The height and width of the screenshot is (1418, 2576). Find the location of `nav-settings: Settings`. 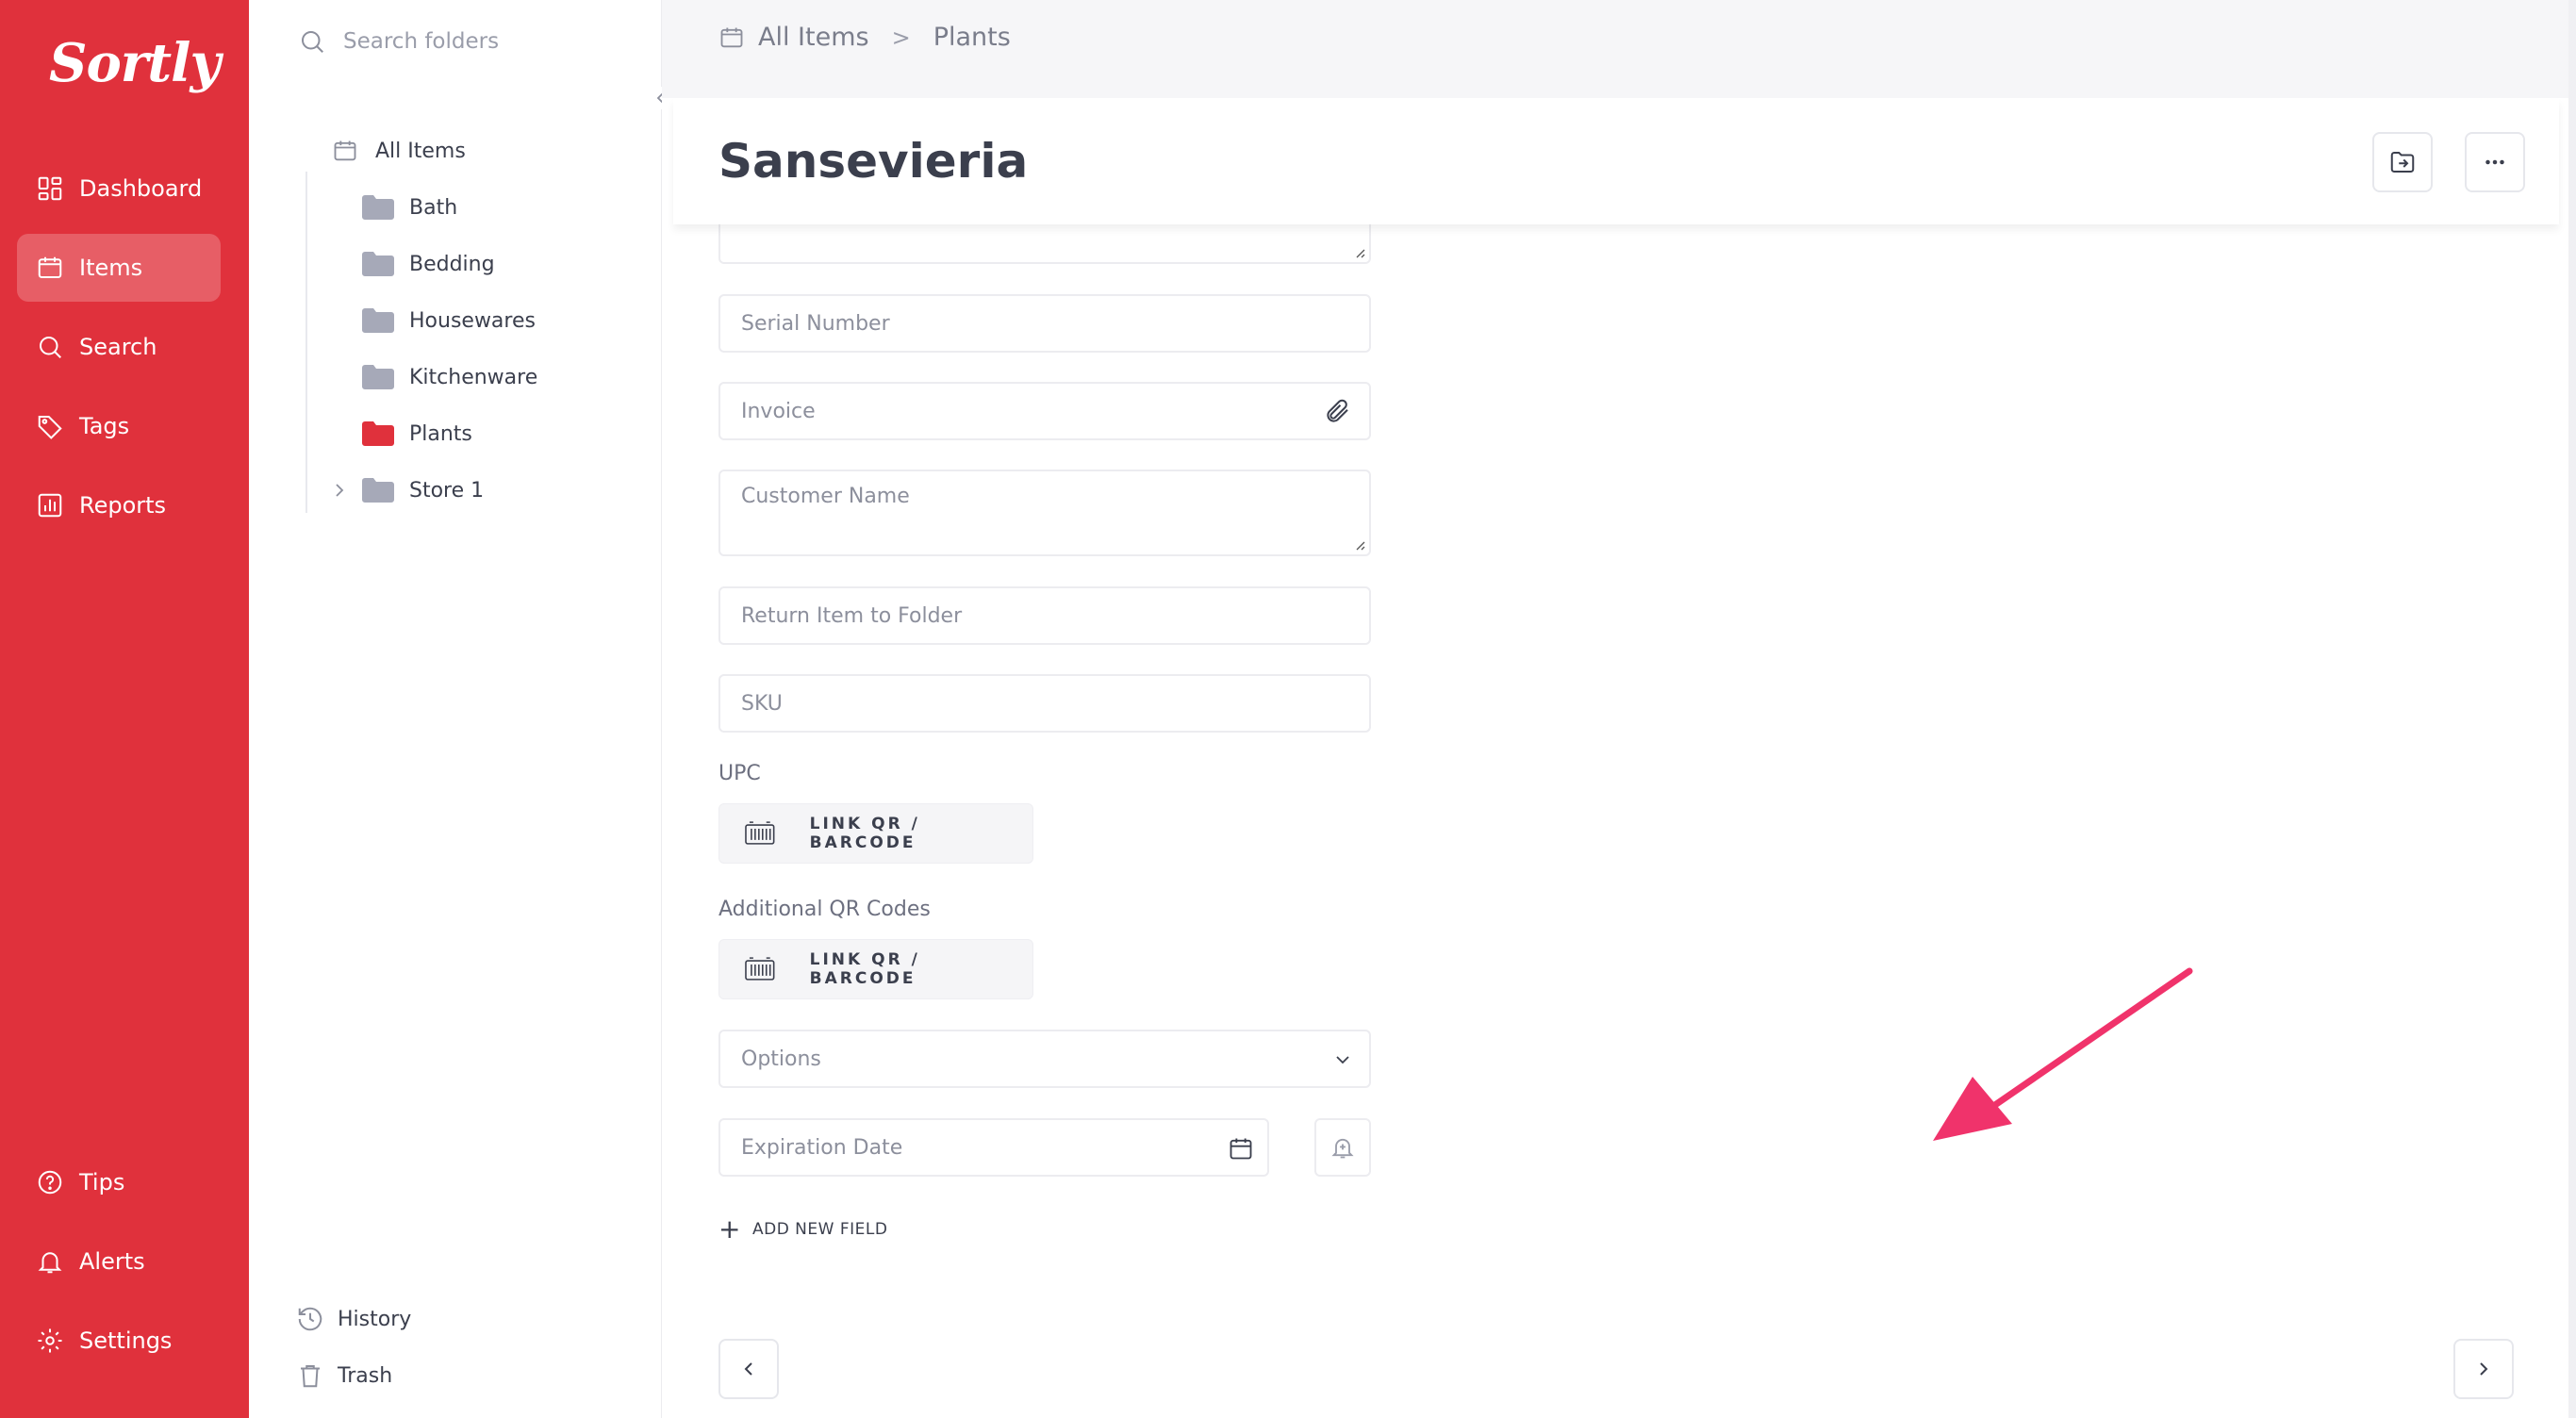

nav-settings: Settings is located at coordinates (119, 1341).